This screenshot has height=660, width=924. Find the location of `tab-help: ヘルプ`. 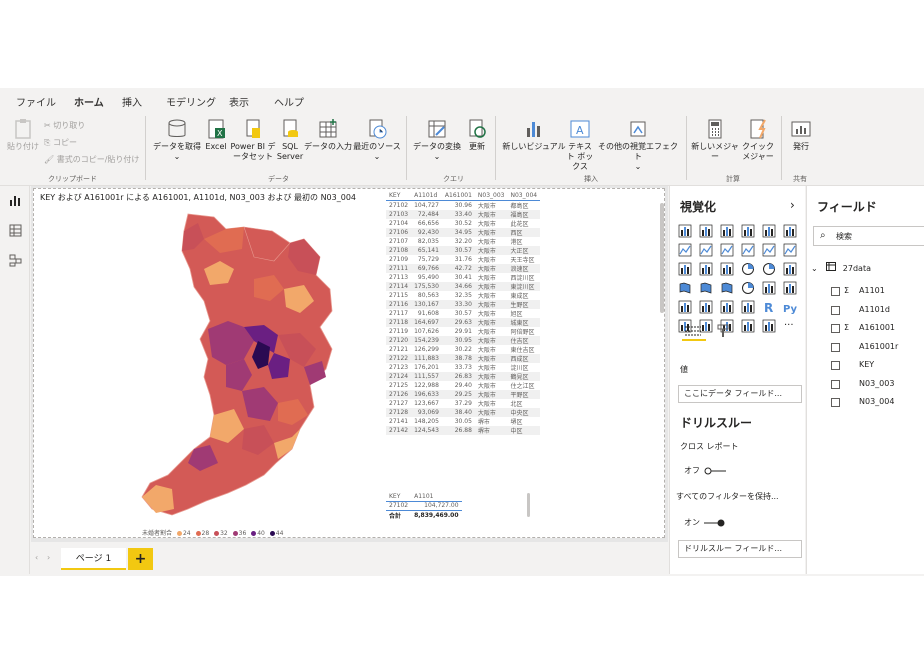

tab-help: ヘルプ is located at coordinates (289, 101).